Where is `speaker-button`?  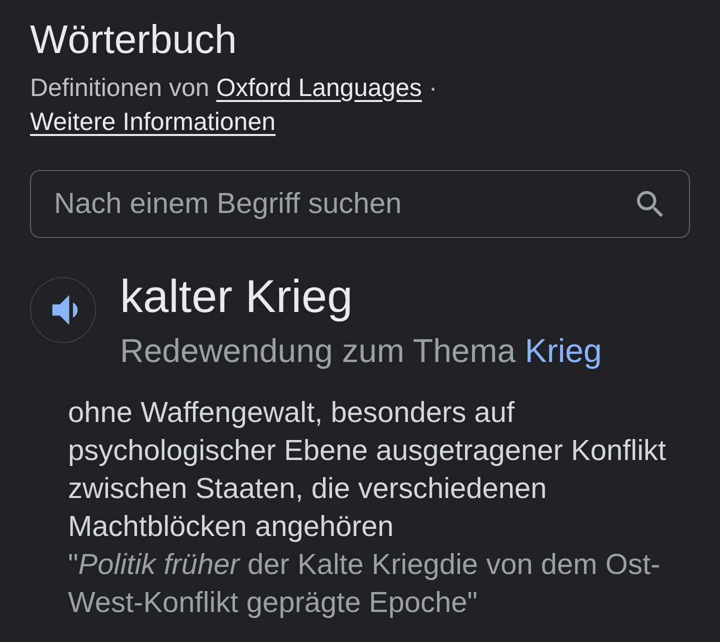
speaker-button is located at coordinates (63, 310).